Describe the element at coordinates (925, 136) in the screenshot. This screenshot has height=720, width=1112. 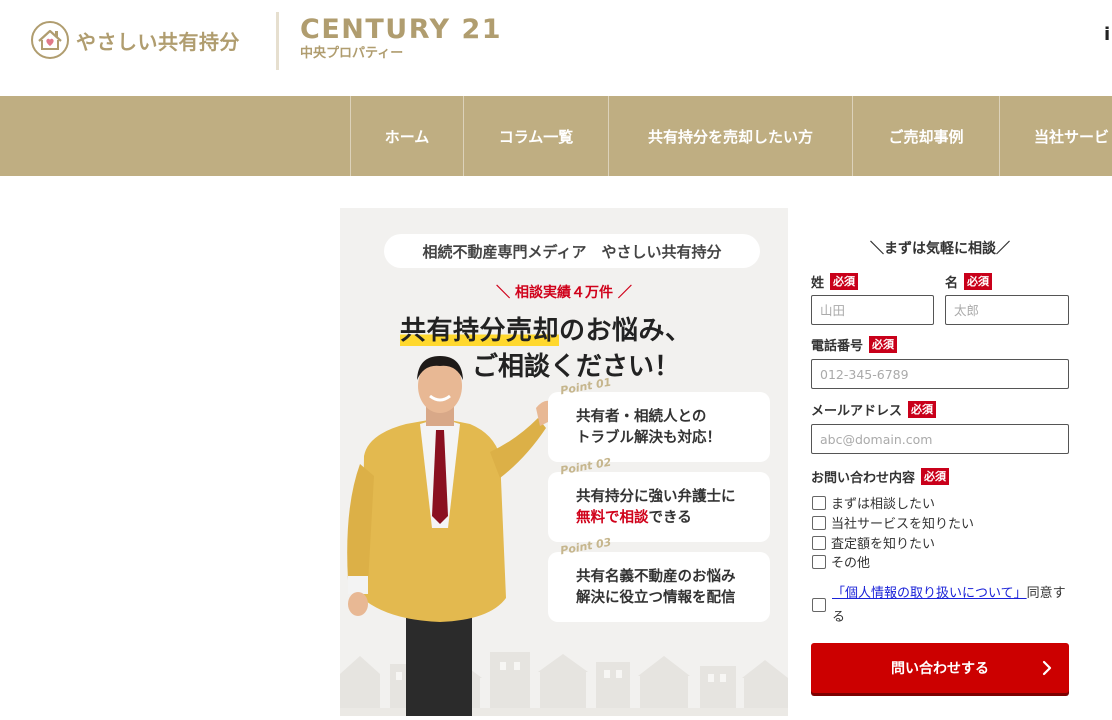
I see `nav-item-cases: ご売却事例` at that location.